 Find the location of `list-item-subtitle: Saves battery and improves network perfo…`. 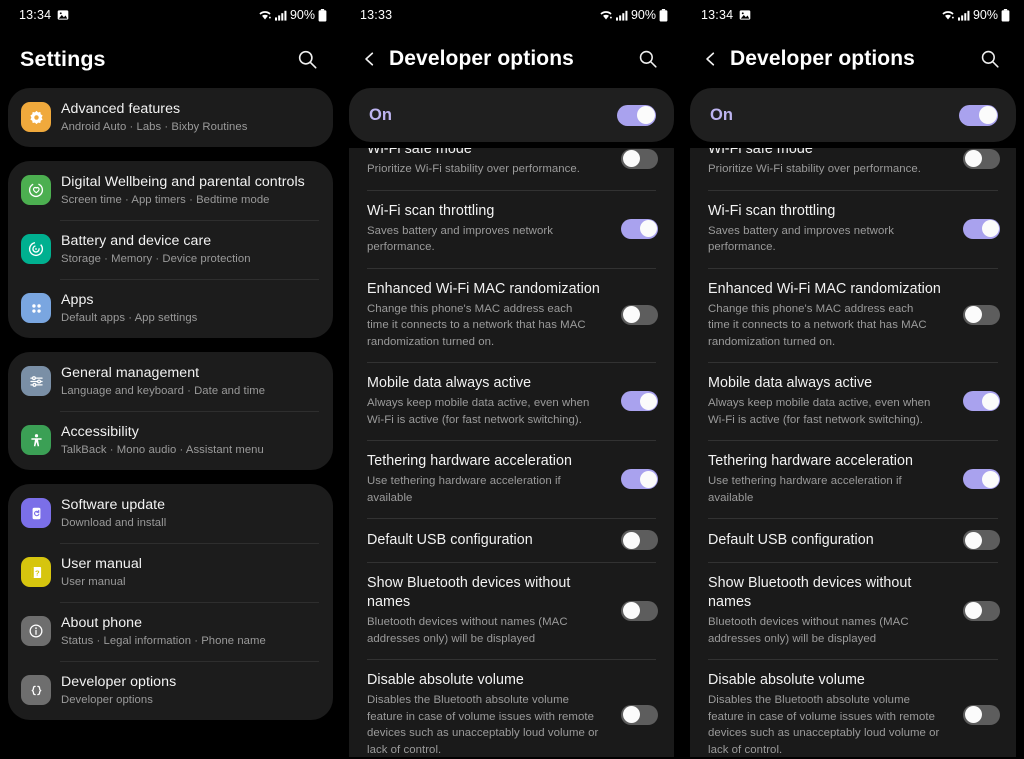

list-item-subtitle: Saves battery and improves network perfo… is located at coordinates (460, 239).